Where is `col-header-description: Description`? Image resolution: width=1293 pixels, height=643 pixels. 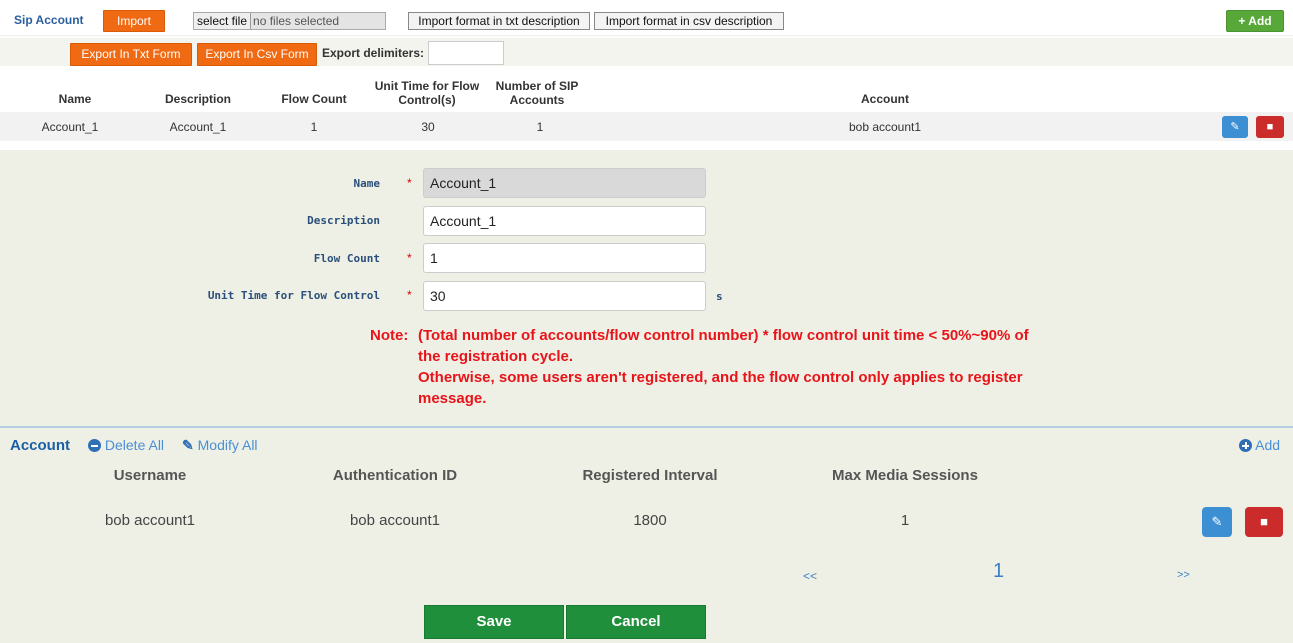 col-header-description: Description is located at coordinates (197, 99).